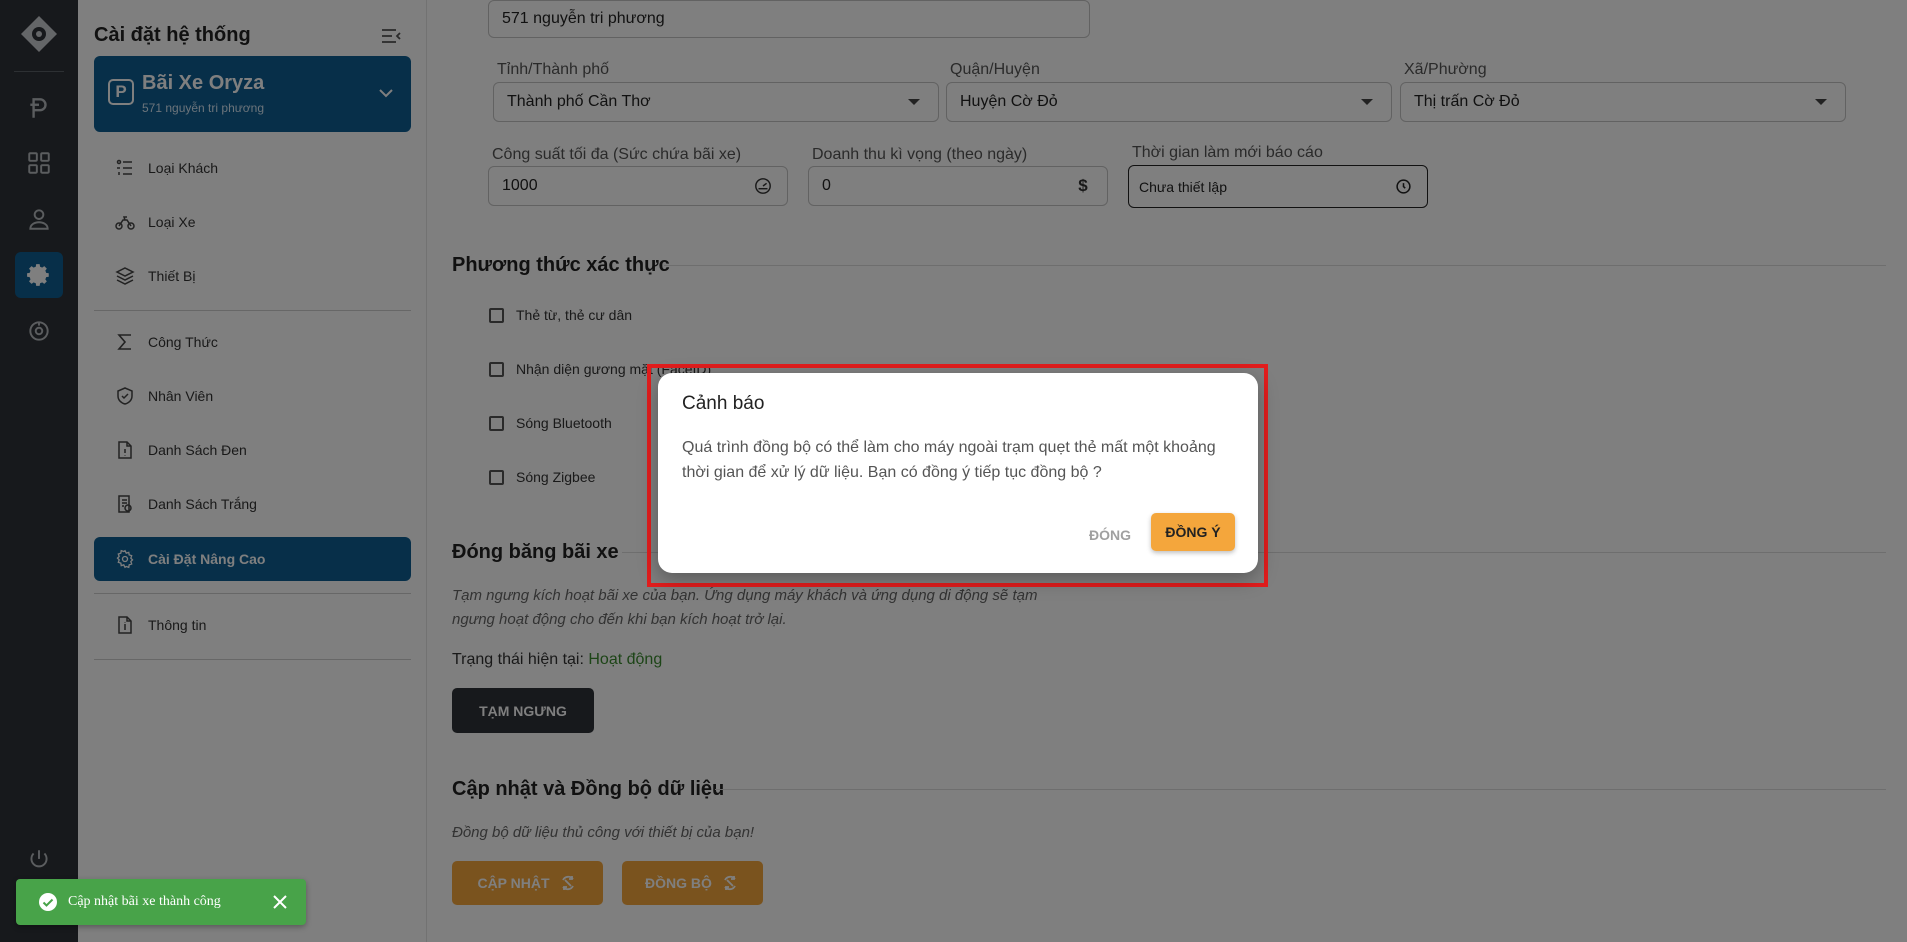 Image resolution: width=1907 pixels, height=942 pixels. I want to click on dialog-agree-button: ĐỒNG Ý, so click(1193, 532).